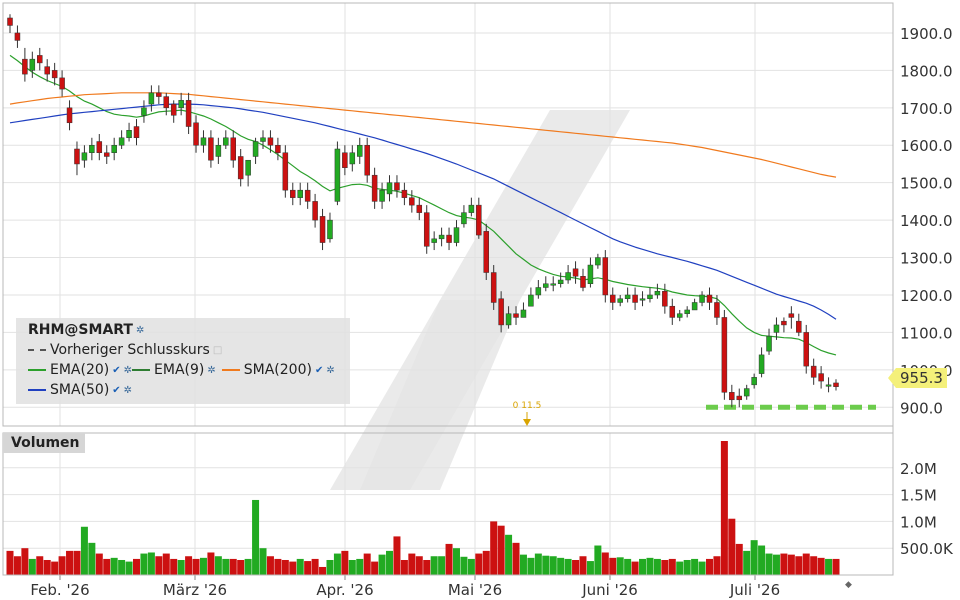 Image resolution: width=960 pixels, height=600 pixels. What do you see at coordinates (59, 590) in the screenshot?
I see `x-tick-label: Feb. '26` at bounding box center [59, 590].